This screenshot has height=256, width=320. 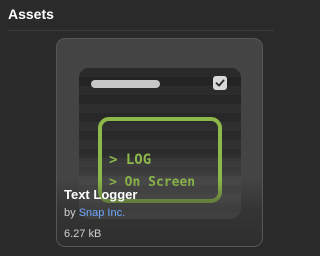 I want to click on panel-title: Assets, so click(x=31, y=14).